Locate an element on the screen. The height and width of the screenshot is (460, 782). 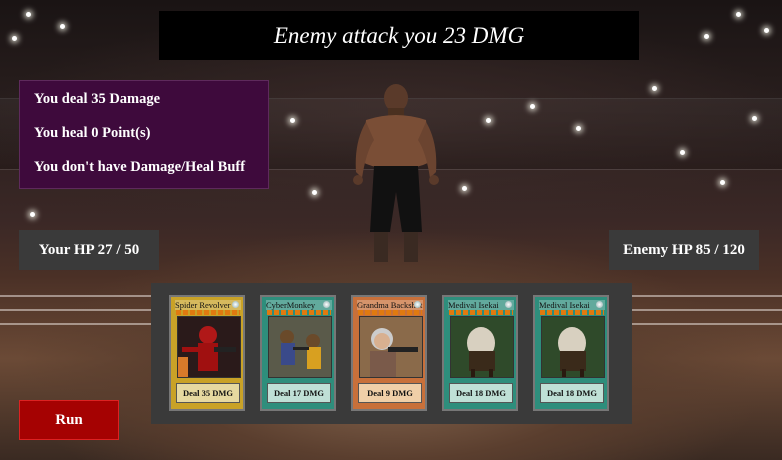
card-medival-isekai-1: Medival Isekai Deal 18 DMG is located at coordinates (480, 353).